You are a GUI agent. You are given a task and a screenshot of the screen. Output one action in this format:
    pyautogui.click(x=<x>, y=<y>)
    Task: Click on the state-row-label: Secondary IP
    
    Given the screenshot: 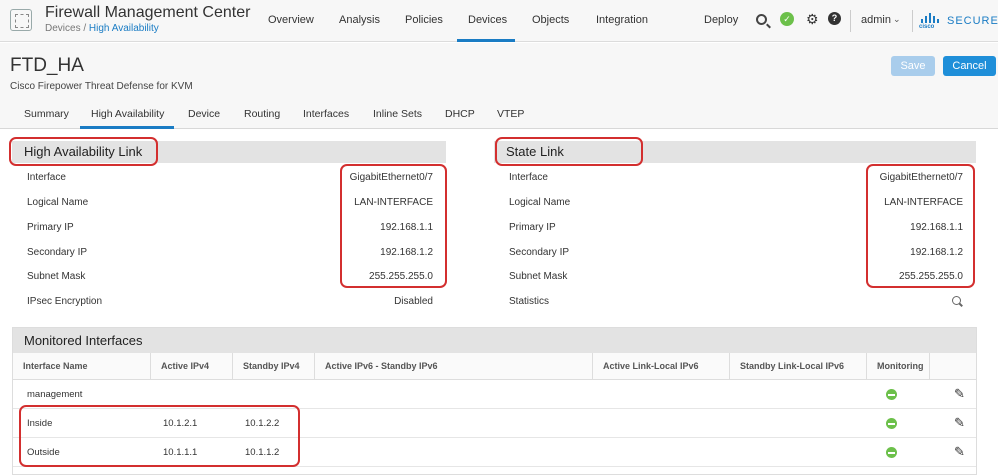 What is the action you would take?
    pyautogui.click(x=539, y=252)
    